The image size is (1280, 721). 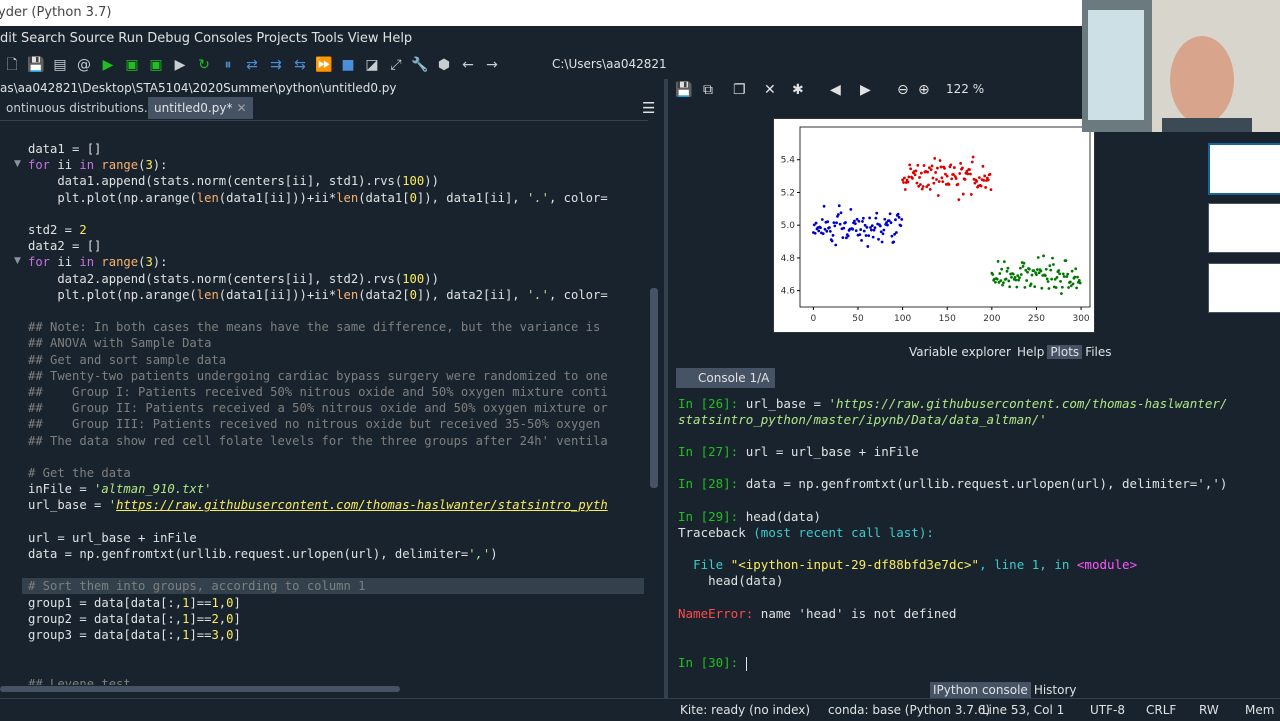 What do you see at coordinates (180, 65) in the screenshot?
I see `run-selection-icon: ▶` at bounding box center [180, 65].